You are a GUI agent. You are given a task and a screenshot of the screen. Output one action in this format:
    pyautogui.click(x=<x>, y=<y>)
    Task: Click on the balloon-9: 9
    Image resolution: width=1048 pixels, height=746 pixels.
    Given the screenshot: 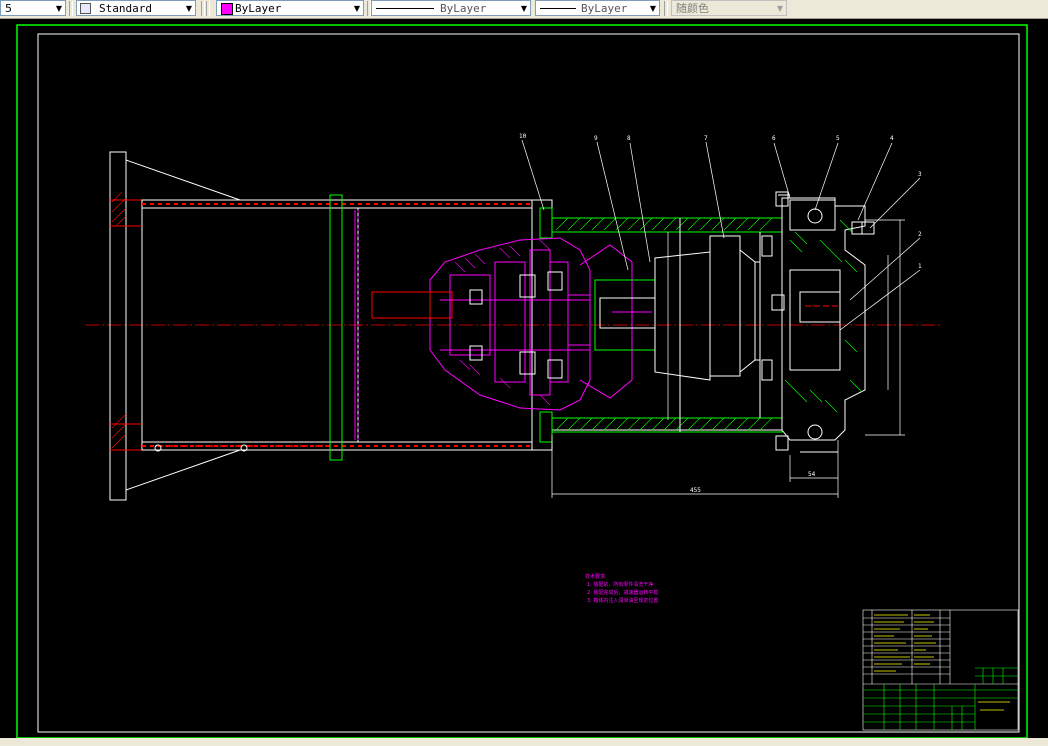 What is the action you would take?
    pyautogui.click(x=596, y=138)
    